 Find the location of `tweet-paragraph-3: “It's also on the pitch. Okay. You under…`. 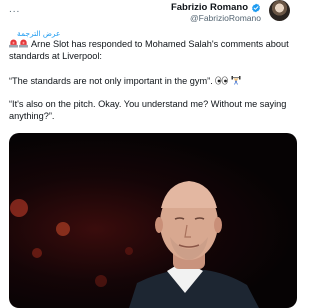

tweet-paragraph-3: “It's also on the pitch. Okay. You under… is located at coordinates (151, 111).